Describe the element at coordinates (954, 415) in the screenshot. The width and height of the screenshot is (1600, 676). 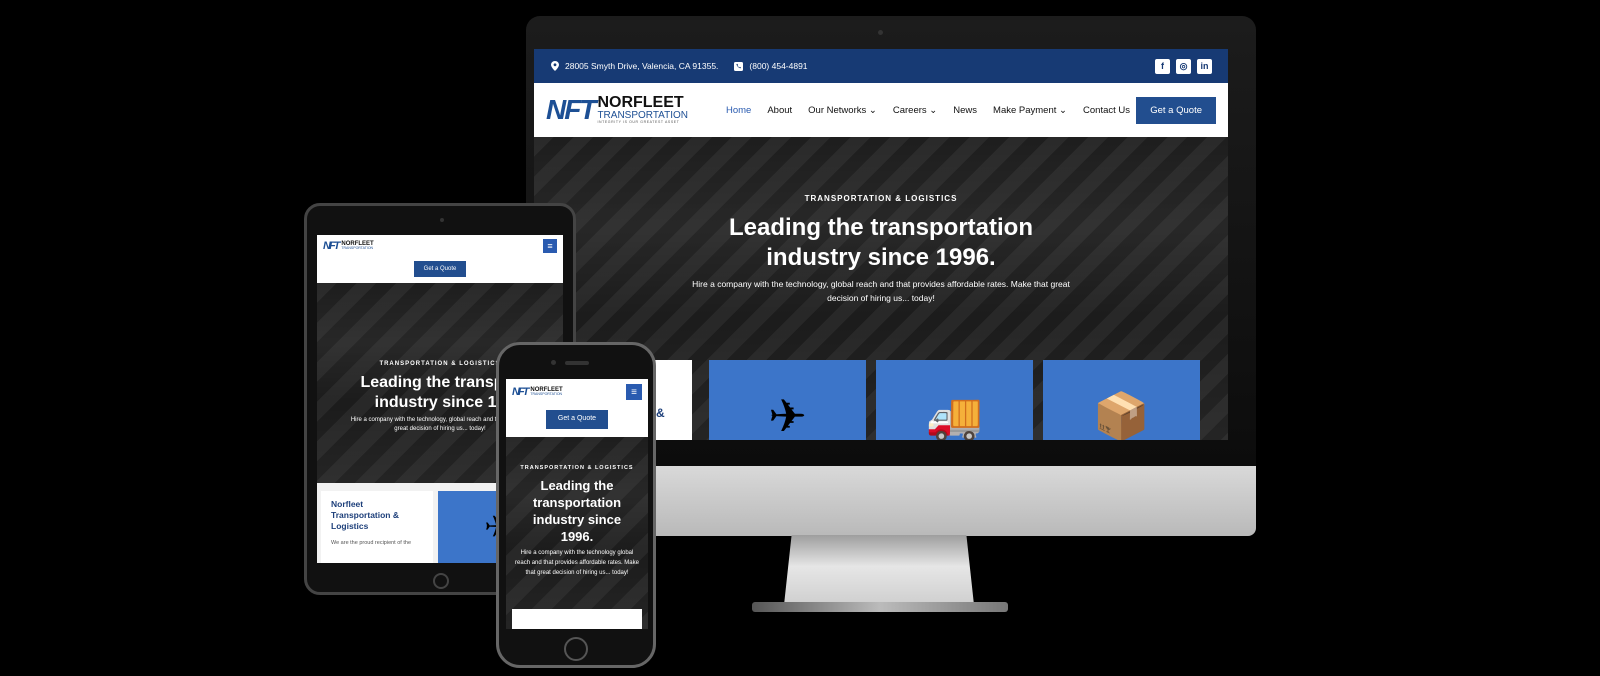
I see `delivery-truck-icon: 🚚` at that location.